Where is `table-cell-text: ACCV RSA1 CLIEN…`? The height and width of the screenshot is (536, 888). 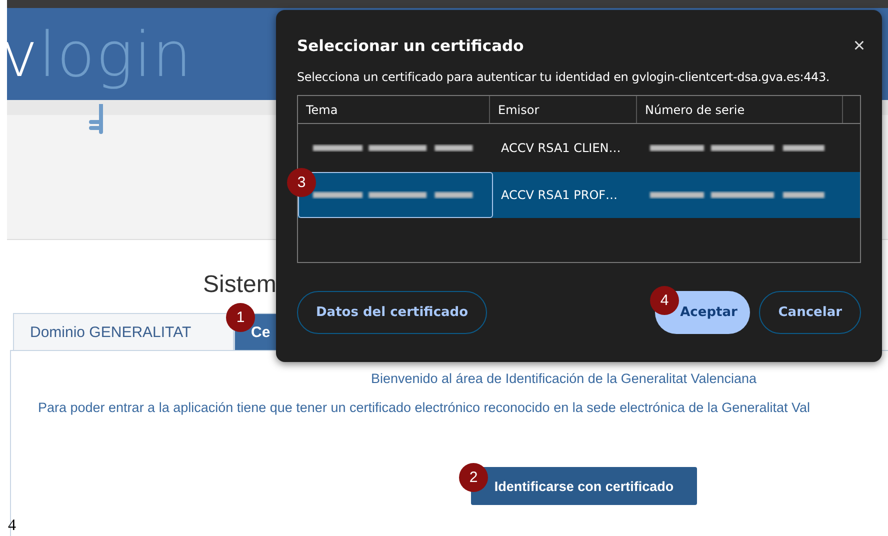
table-cell-text: ACCV RSA1 CLIEN… is located at coordinates (561, 148).